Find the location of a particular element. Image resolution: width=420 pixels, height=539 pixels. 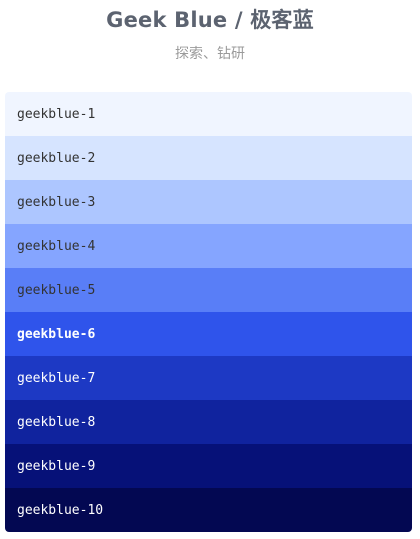

swatch-label: geekblue-5 is located at coordinates (56, 290).